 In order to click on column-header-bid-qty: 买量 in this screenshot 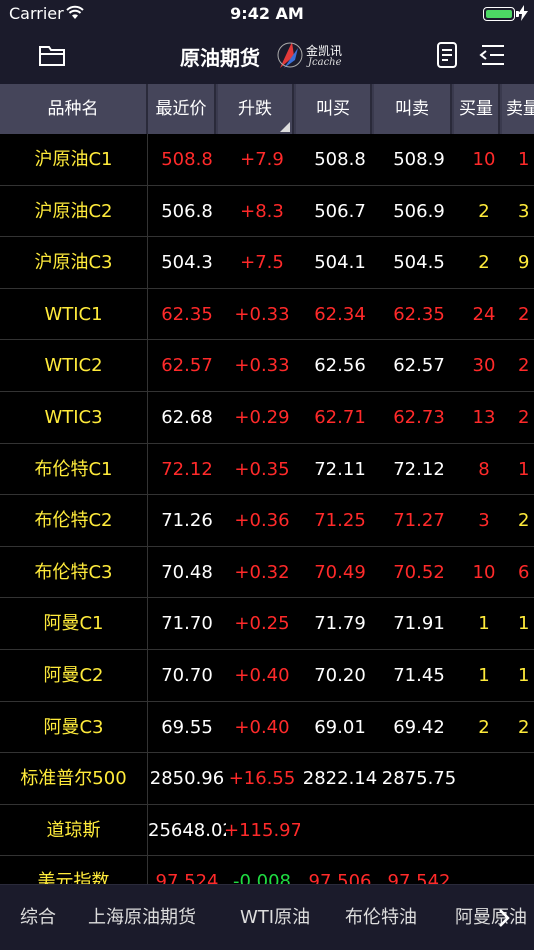, I will do `click(477, 109)`.